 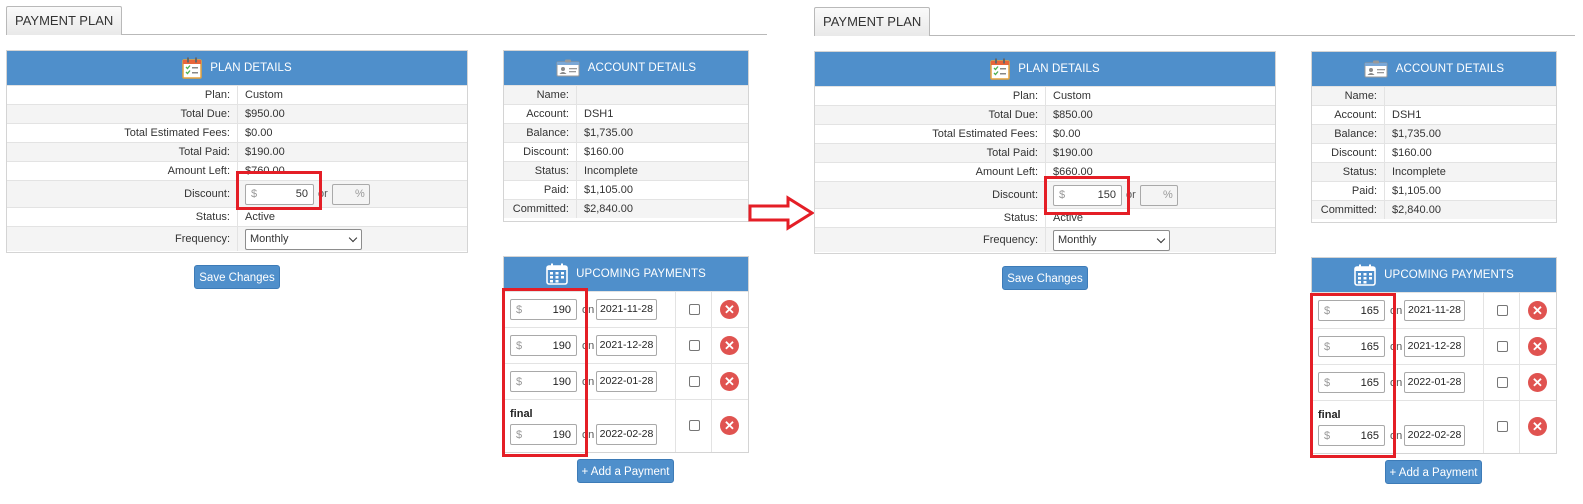 I want to click on account-discount-label: Discount:, so click(x=1348, y=153).